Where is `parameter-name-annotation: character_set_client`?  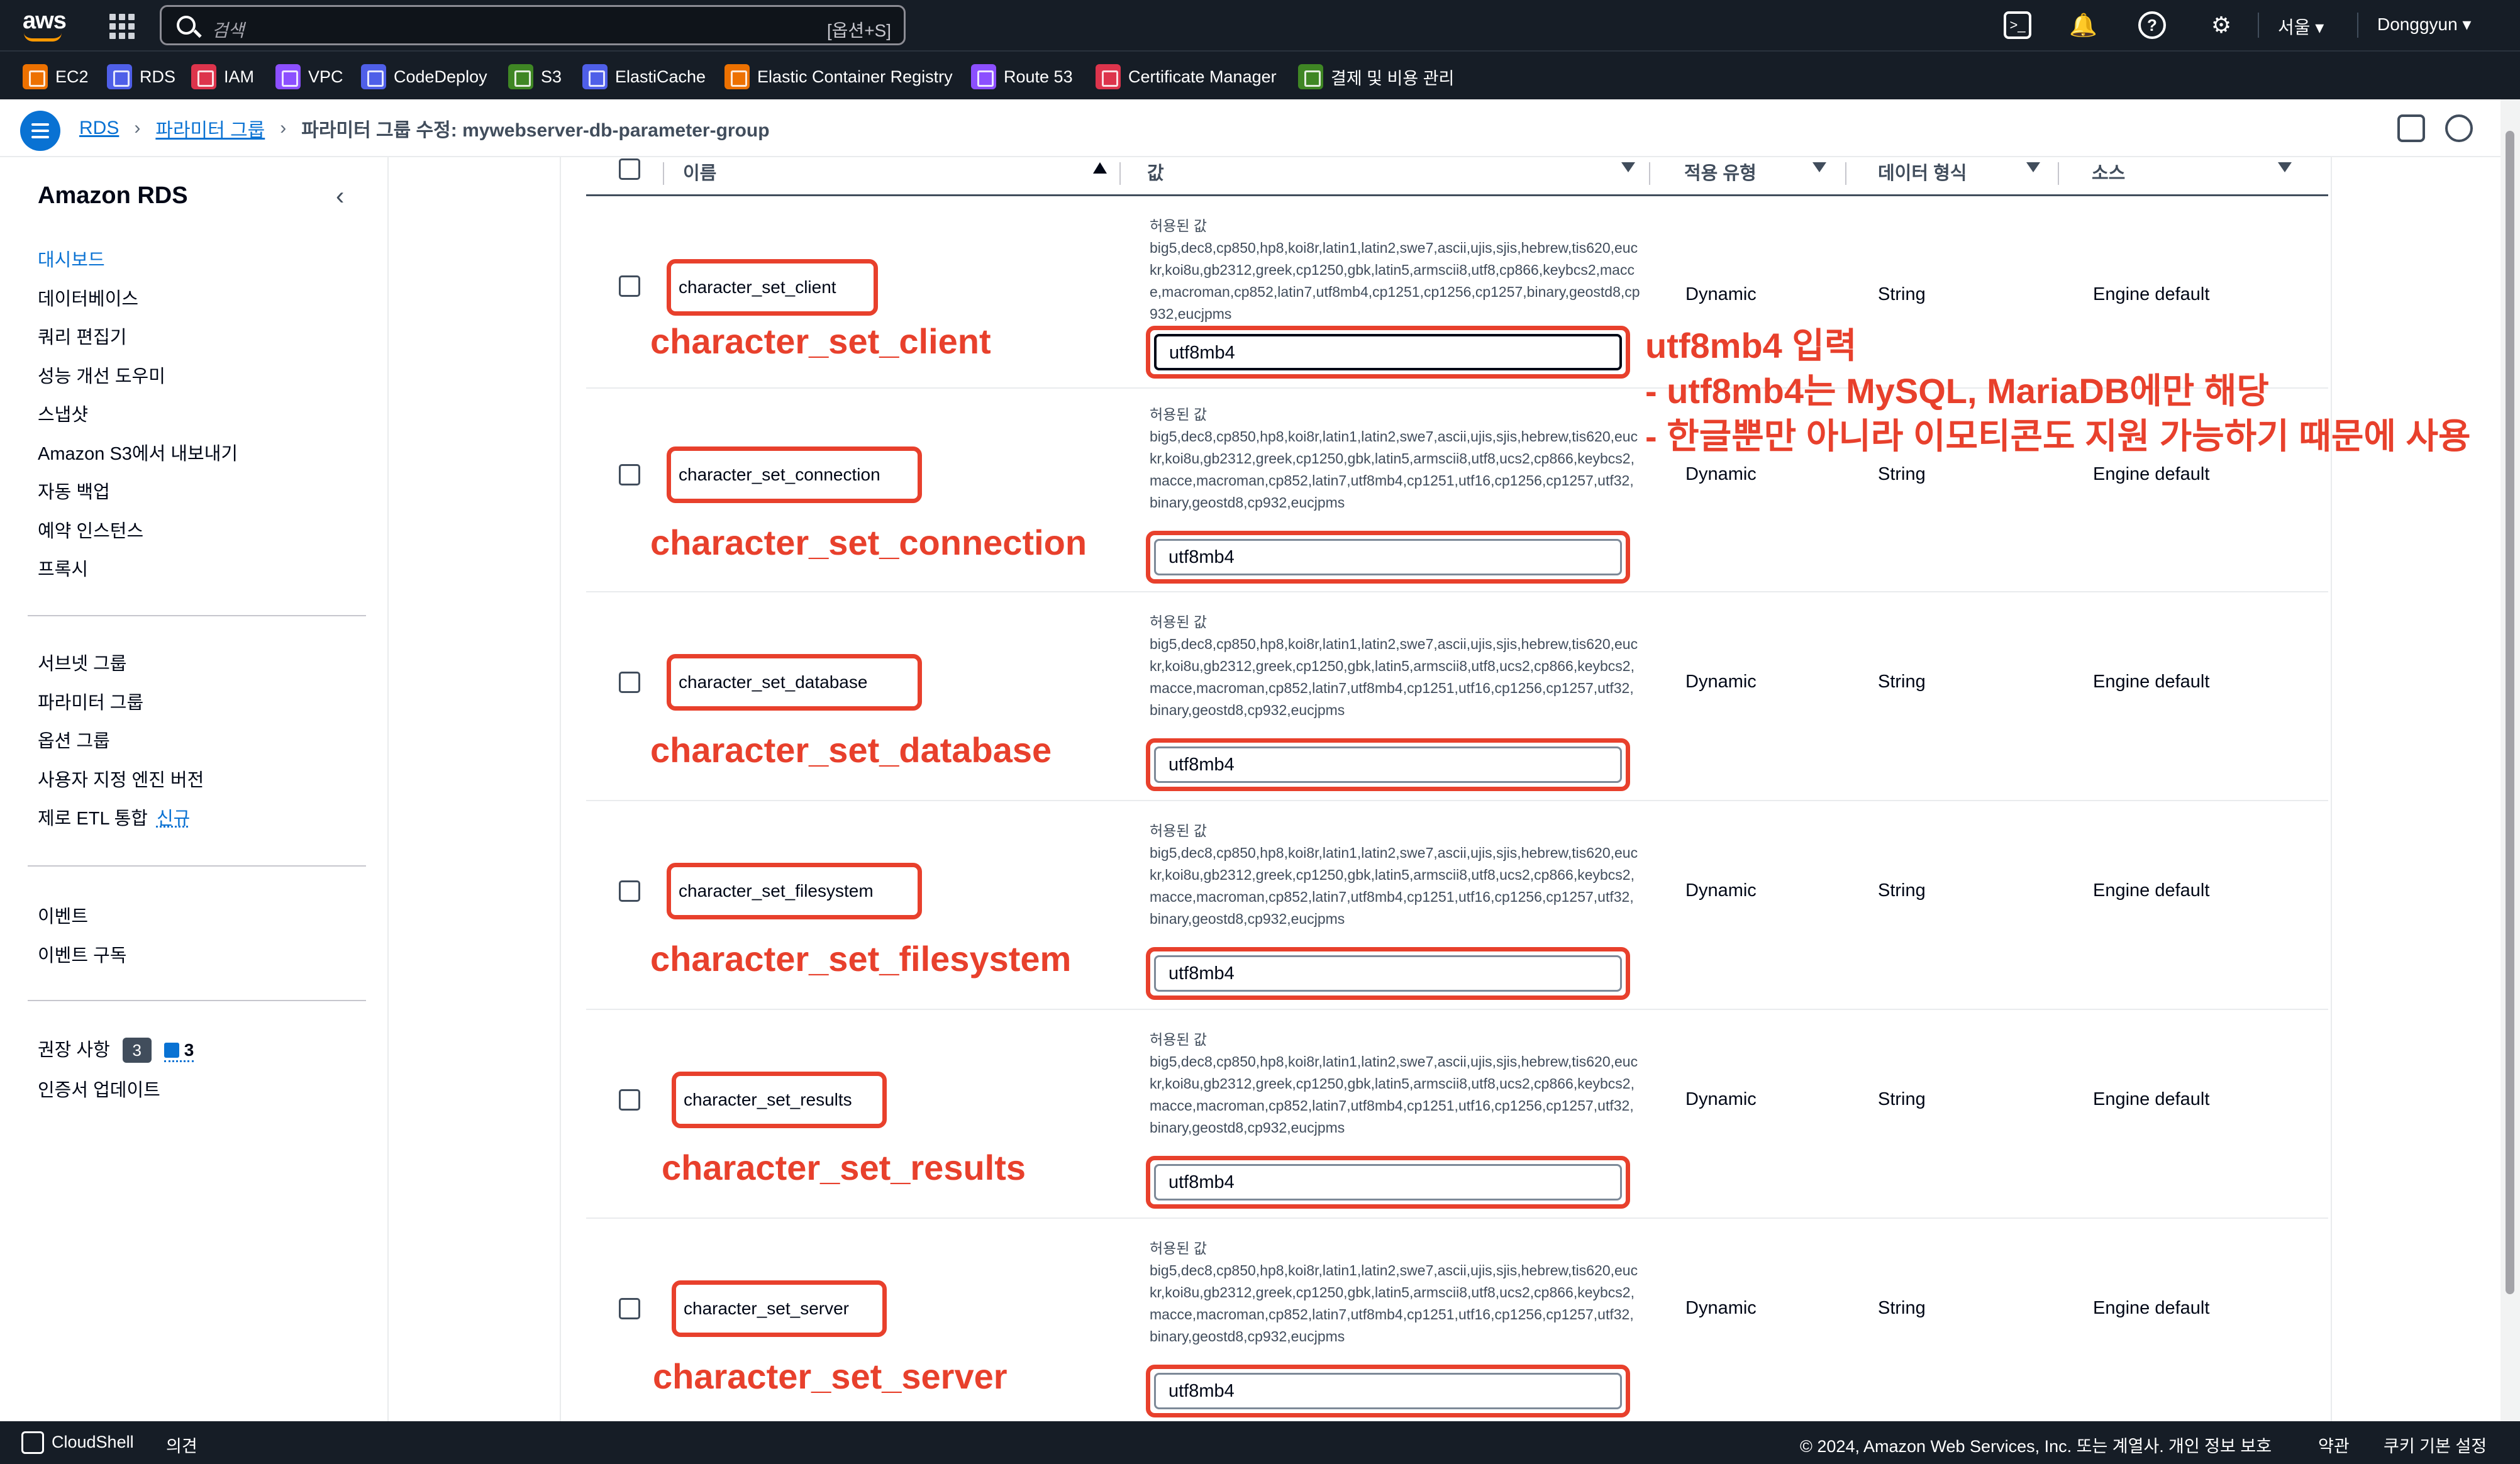
parameter-name-annotation: character_set_client is located at coordinates (820, 341).